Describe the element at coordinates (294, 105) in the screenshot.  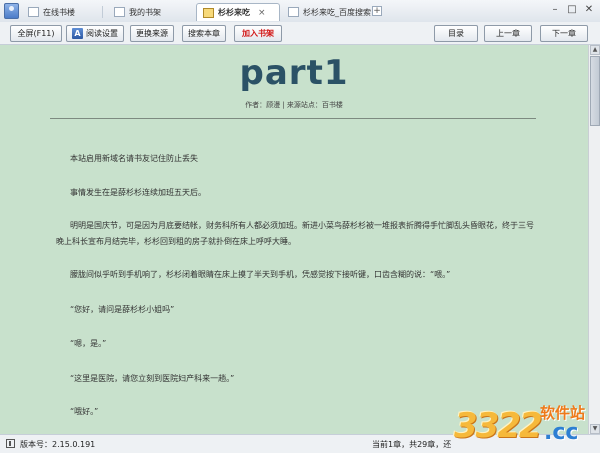
I see `chapter-meta: 作者：顾漫 | 来源站点：百书楼` at that location.